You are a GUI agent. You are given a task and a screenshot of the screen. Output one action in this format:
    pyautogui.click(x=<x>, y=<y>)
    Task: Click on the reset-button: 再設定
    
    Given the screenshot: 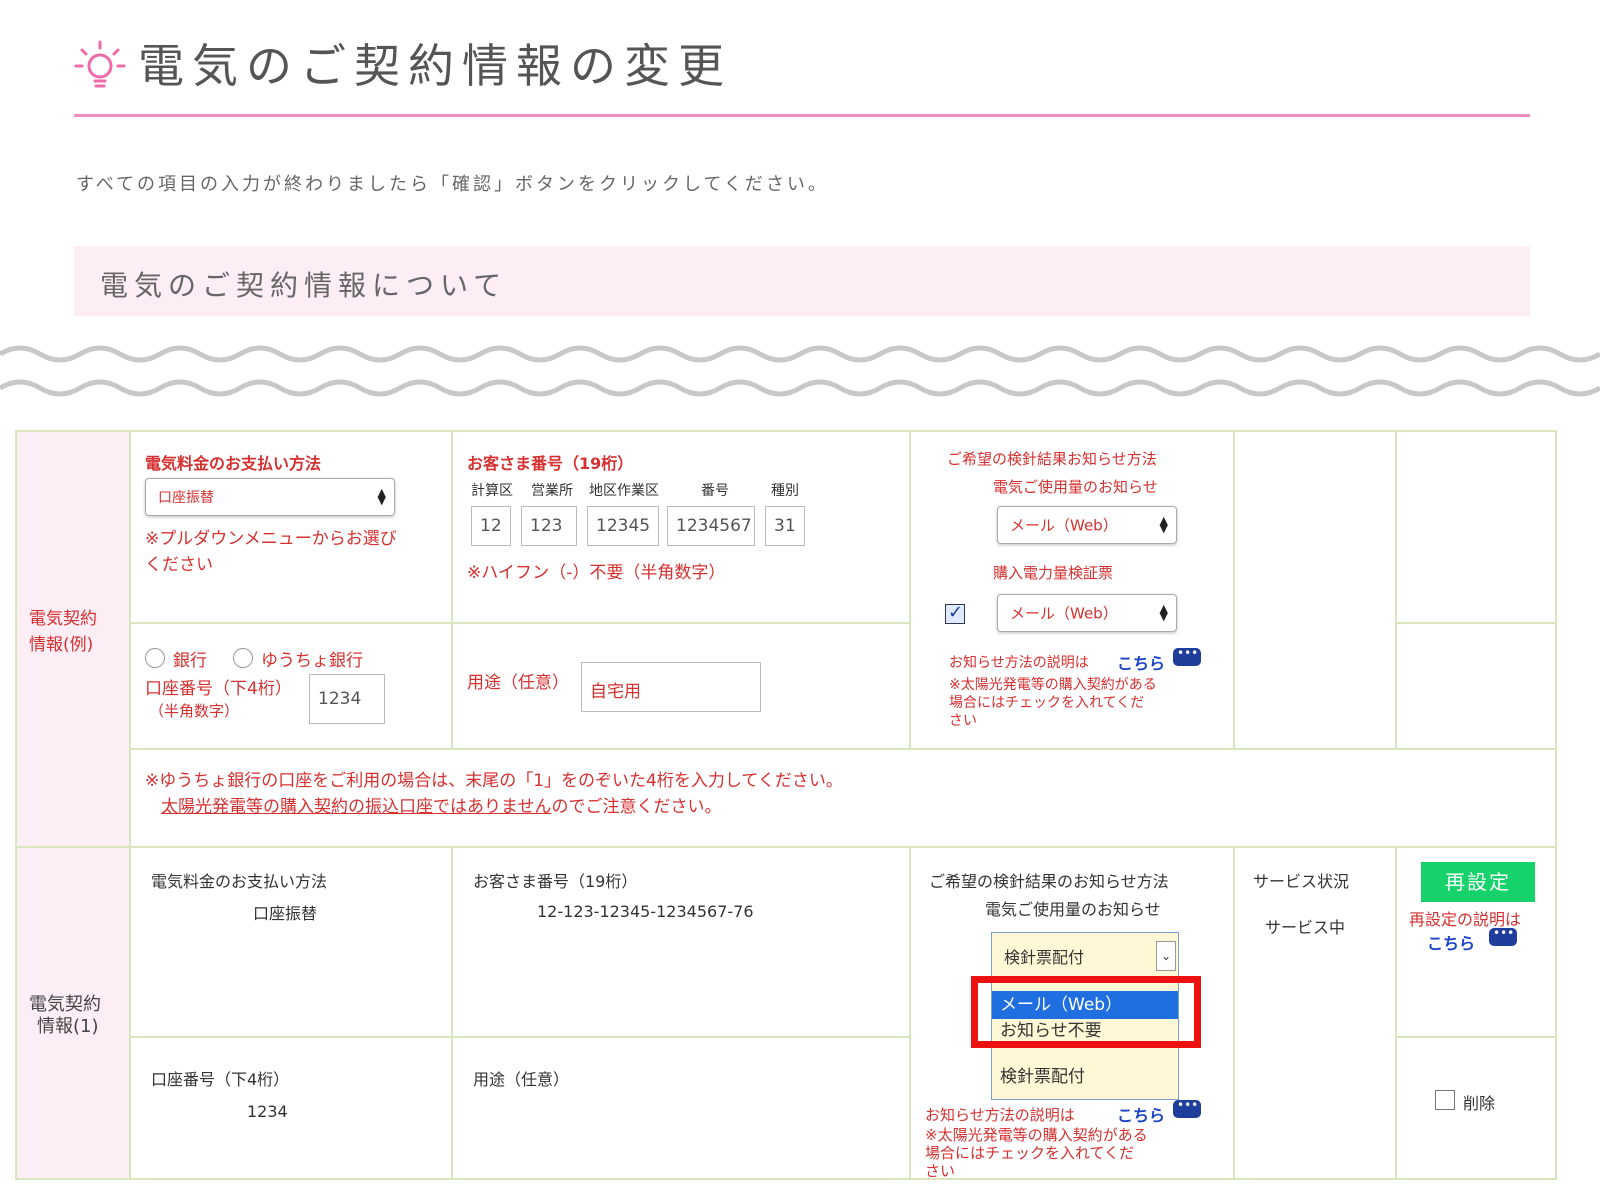 What is the action you would take?
    pyautogui.click(x=1478, y=882)
    